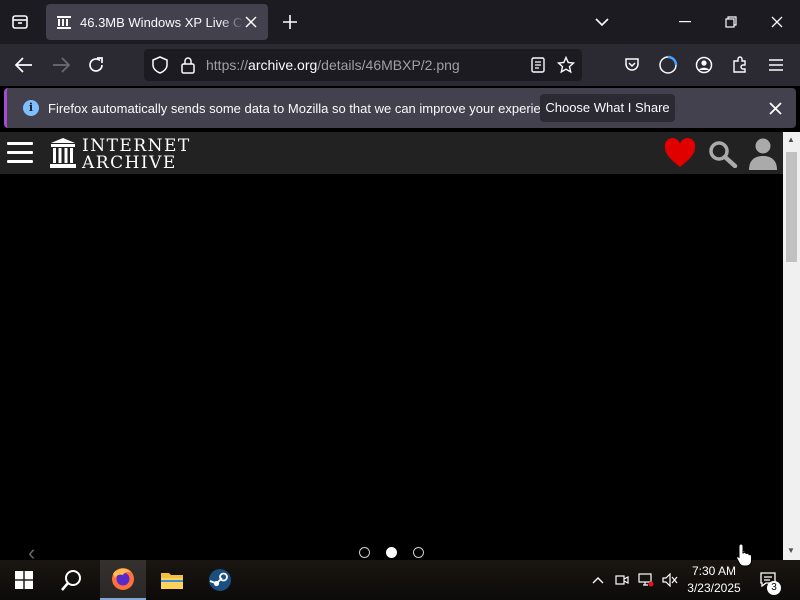  I want to click on user-account-icon, so click(763, 154).